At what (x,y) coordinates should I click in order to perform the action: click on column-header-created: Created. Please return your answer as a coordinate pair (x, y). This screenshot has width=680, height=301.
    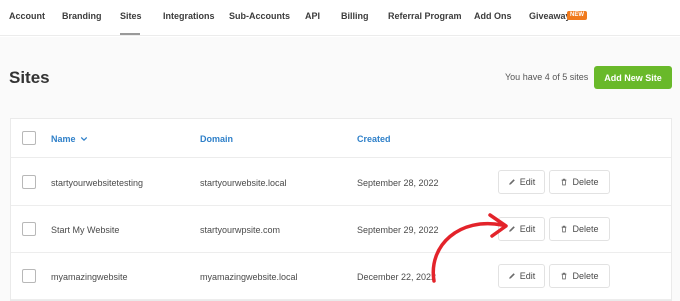
    Looking at the image, I should click on (374, 139).